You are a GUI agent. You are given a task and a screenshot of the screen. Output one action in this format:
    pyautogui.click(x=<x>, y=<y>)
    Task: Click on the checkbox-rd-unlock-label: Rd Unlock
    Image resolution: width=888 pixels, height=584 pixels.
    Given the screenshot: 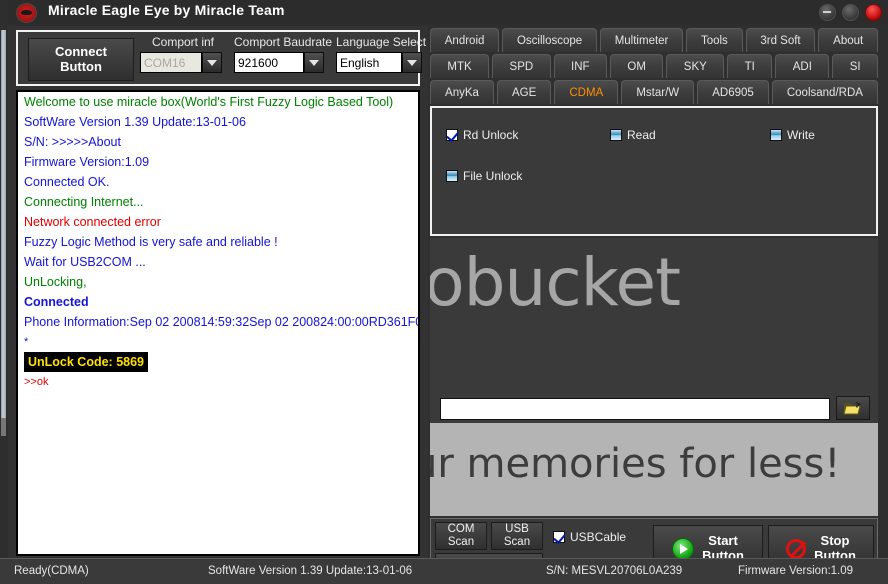 What is the action you would take?
    pyautogui.click(x=491, y=135)
    